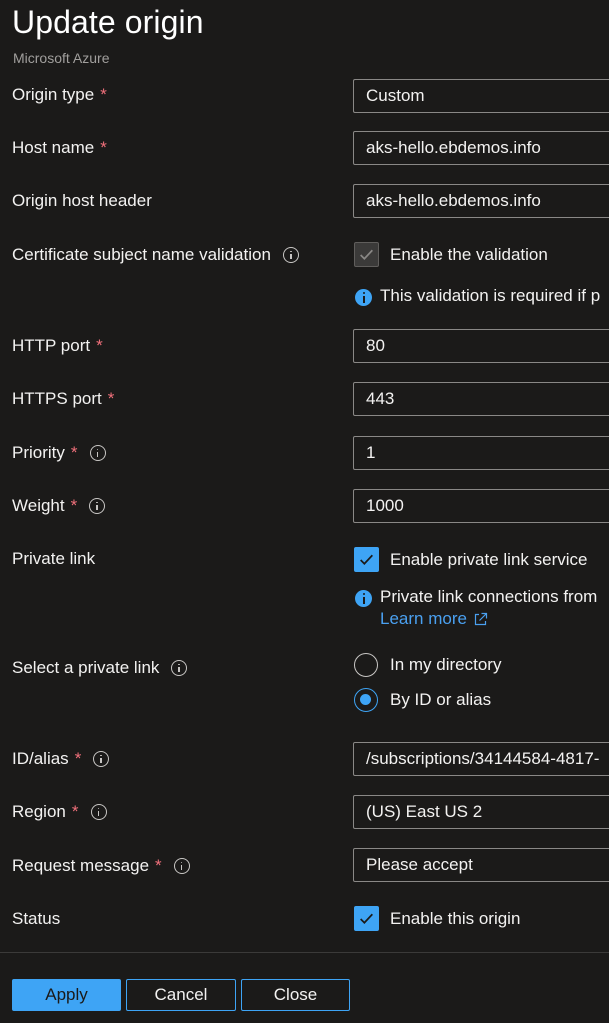  What do you see at coordinates (380, 398) in the screenshot?
I see `https-port-value: 443` at bounding box center [380, 398].